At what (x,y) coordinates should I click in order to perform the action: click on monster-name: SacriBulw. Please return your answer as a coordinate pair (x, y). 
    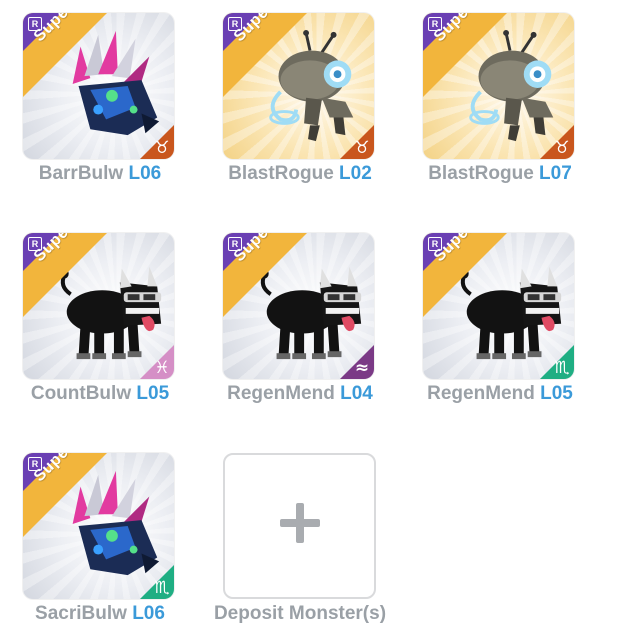
    Looking at the image, I should click on (81, 613).